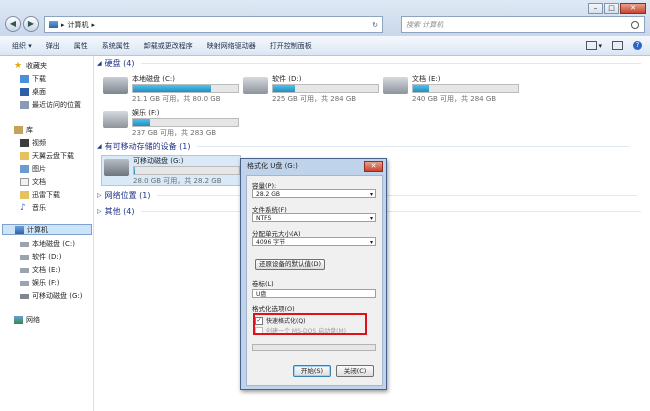  I want to click on nav-item-music: ♪ 音乐, so click(33, 208).